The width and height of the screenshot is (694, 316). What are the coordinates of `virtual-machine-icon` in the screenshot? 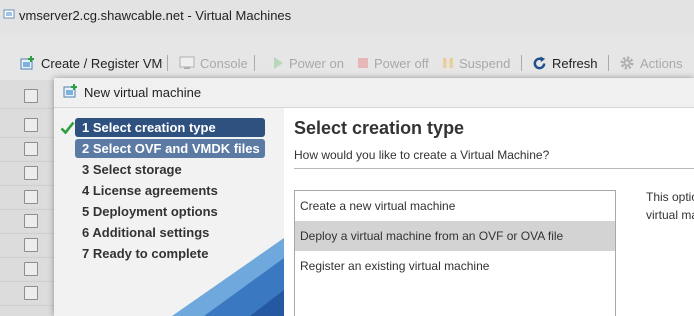 It's located at (9, 14).